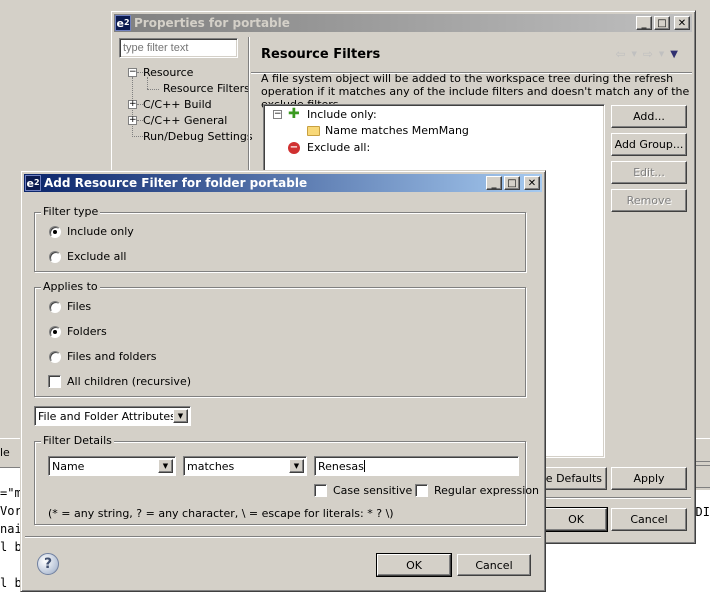  I want to click on include-only-radio: Include only, so click(91, 231).